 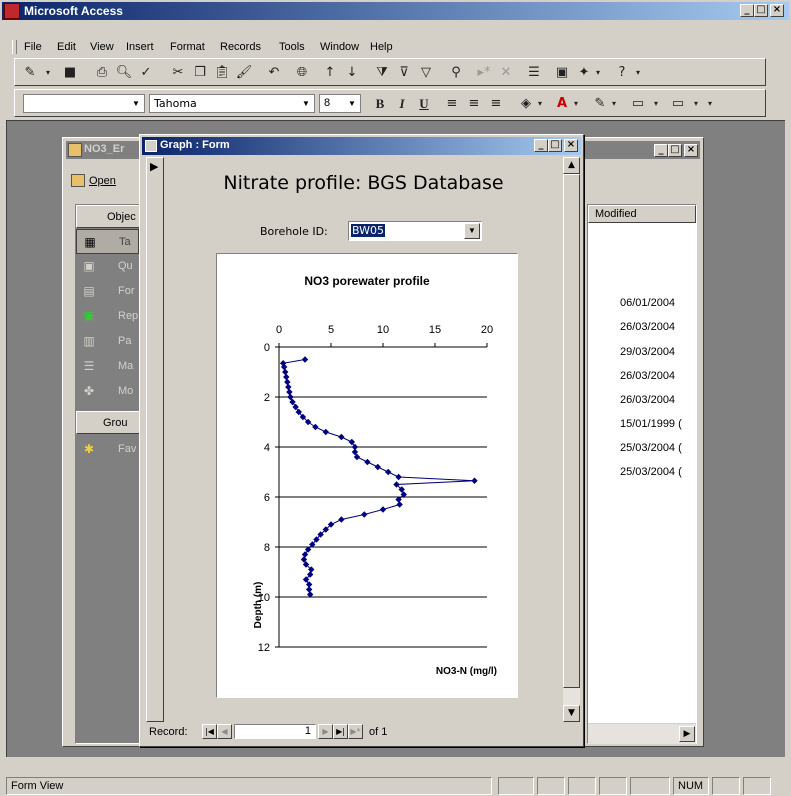 What do you see at coordinates (340, 103) in the screenshot?
I see `font-size-combo: 8 ▼` at bounding box center [340, 103].